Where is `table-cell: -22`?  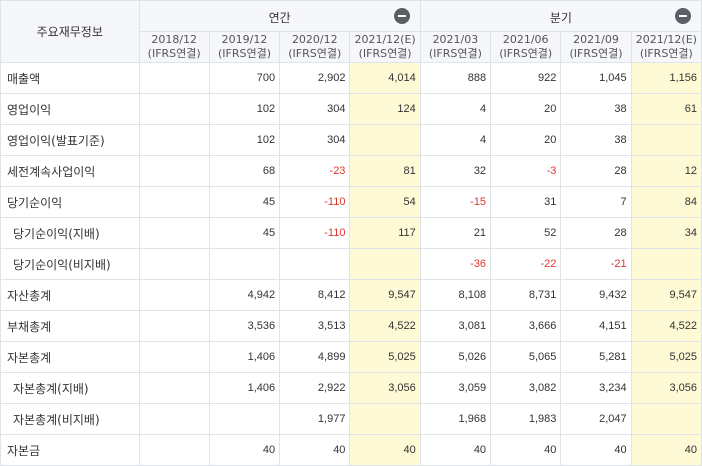
table-cell: -22 is located at coordinates (526, 264).